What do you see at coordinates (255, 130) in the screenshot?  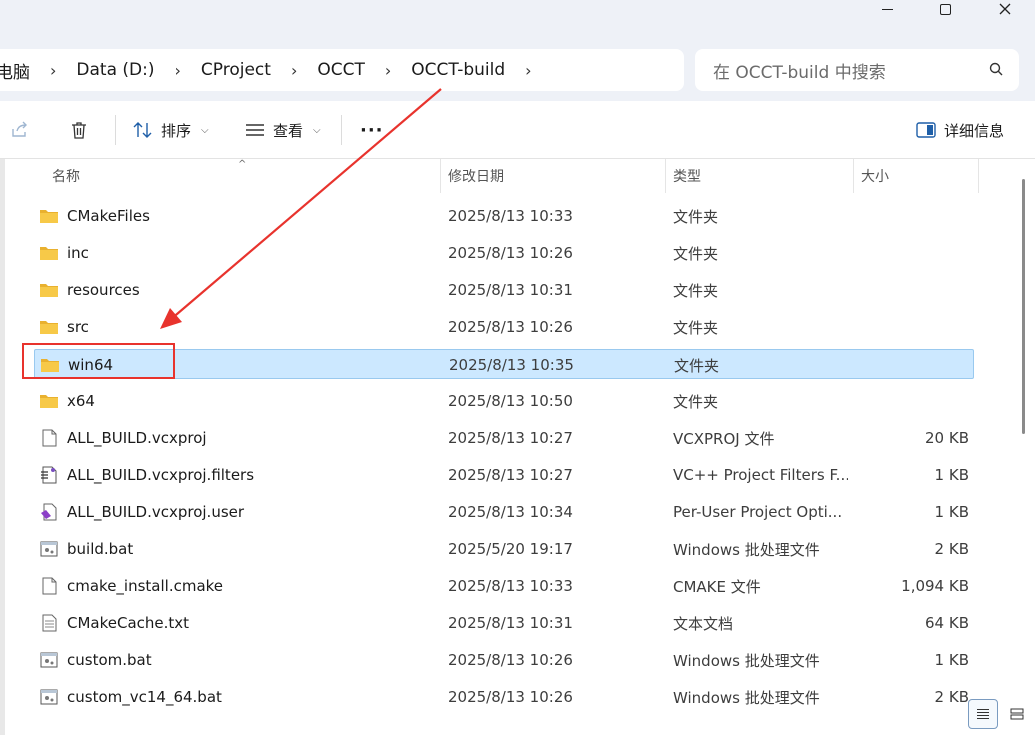 I see `view-icon` at bounding box center [255, 130].